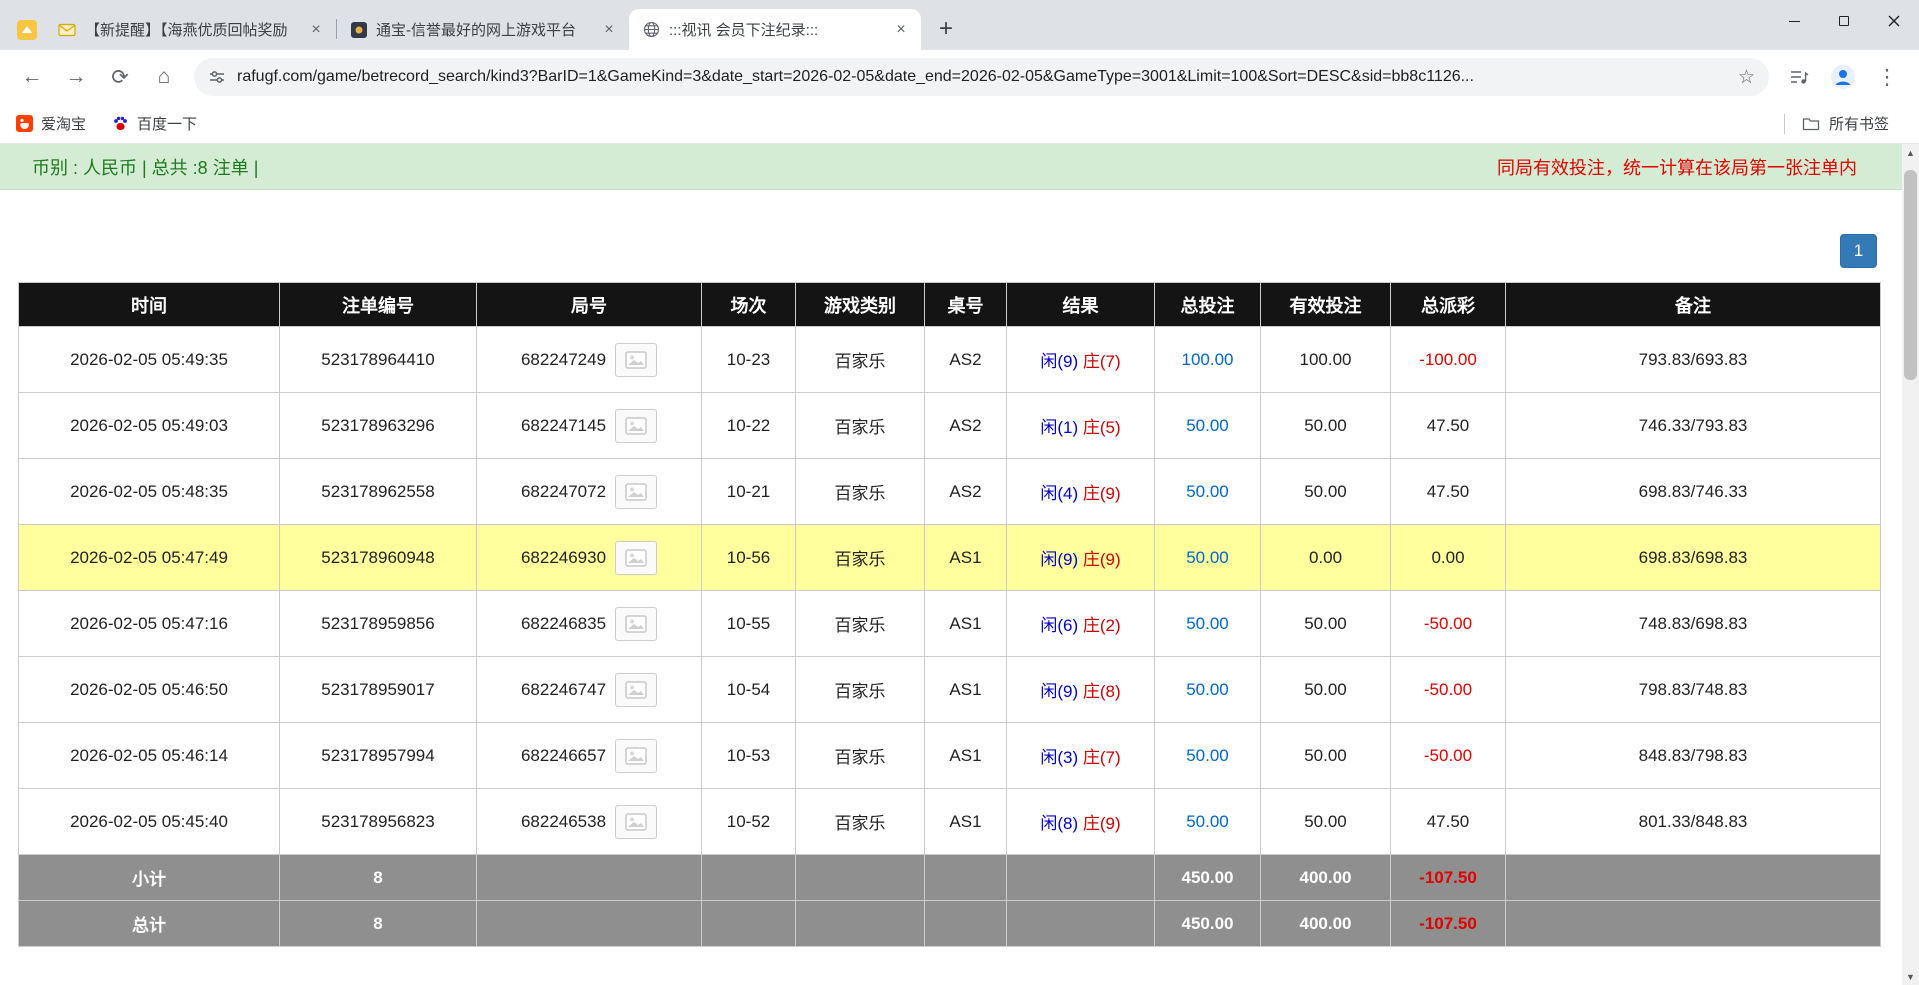 This screenshot has height=985, width=1919. I want to click on round-number: 682246930, so click(563, 557).